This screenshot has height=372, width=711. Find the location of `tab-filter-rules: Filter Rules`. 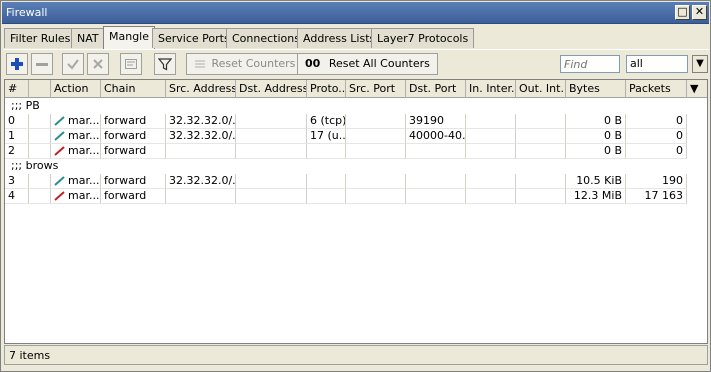

tab-filter-rules: Filter Rules is located at coordinates (40, 38).